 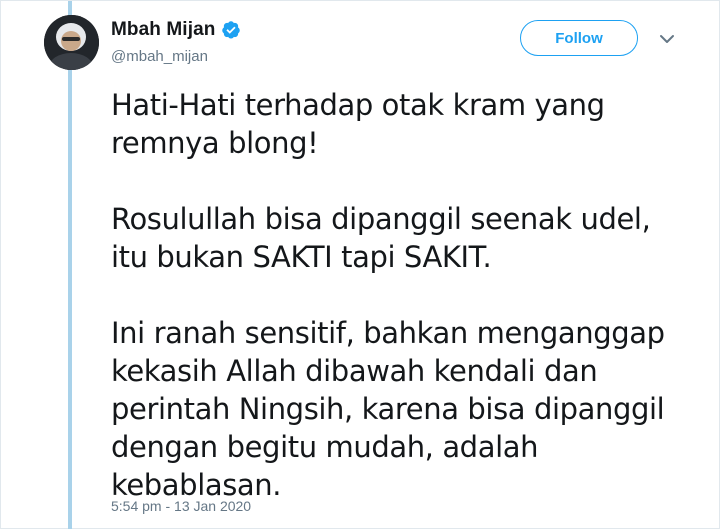 I want to click on display-name-row: Mbah Mijan, so click(x=176, y=30).